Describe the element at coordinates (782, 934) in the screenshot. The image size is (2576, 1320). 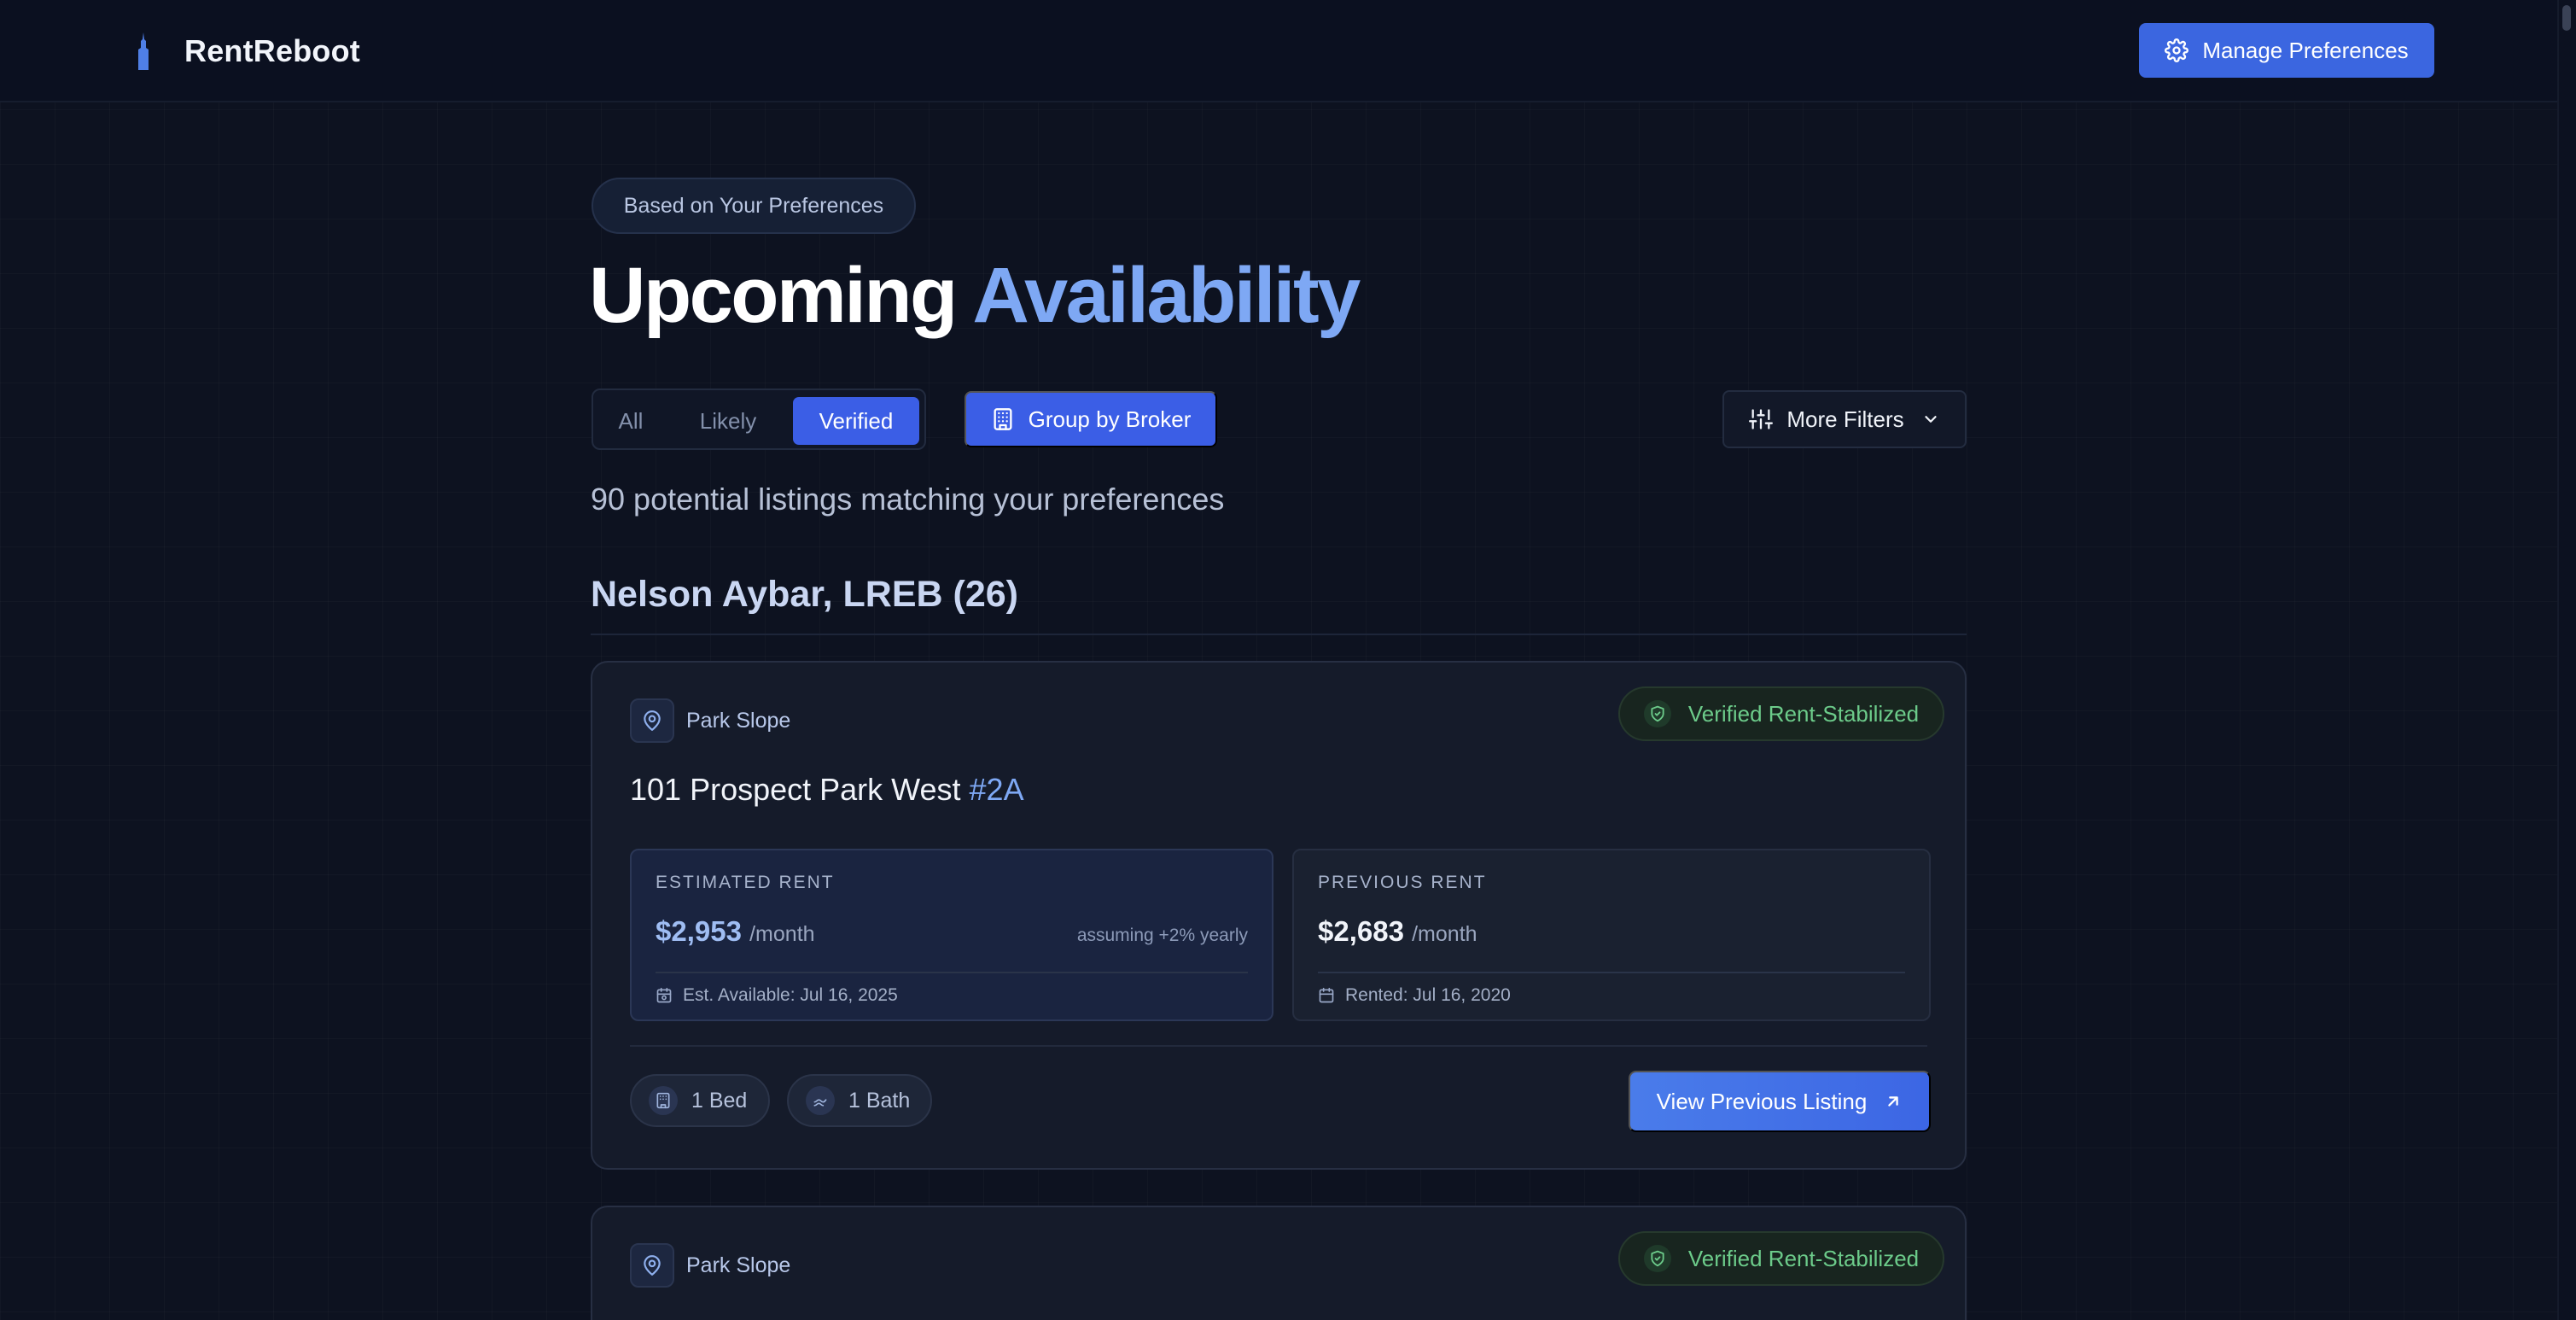
I see `estimated-rent-per: /month` at that location.